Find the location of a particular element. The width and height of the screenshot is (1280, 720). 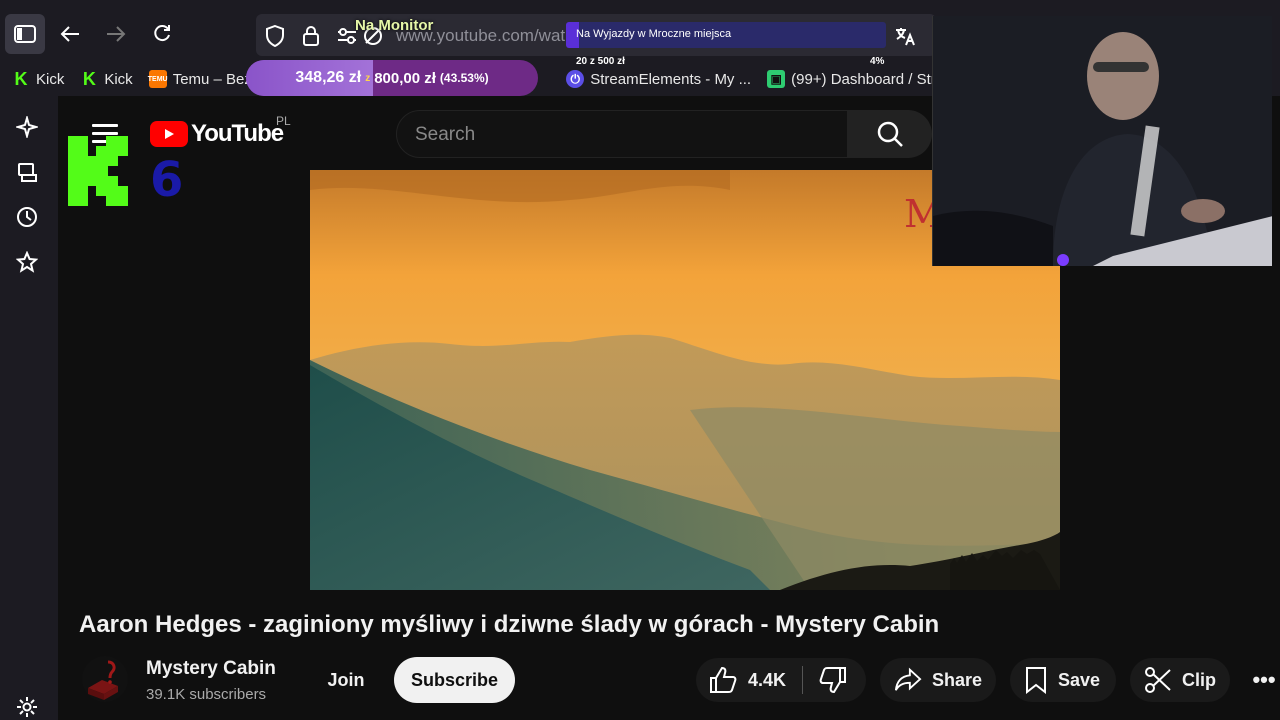

clip-label: Clip is located at coordinates (1199, 679).